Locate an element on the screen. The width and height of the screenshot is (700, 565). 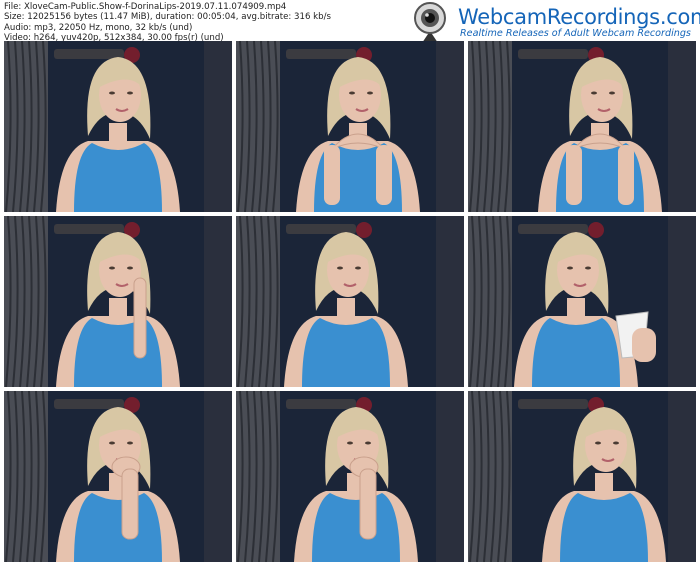
logo-title: WebcamRecordings.com is located at coordinates (579, 17).